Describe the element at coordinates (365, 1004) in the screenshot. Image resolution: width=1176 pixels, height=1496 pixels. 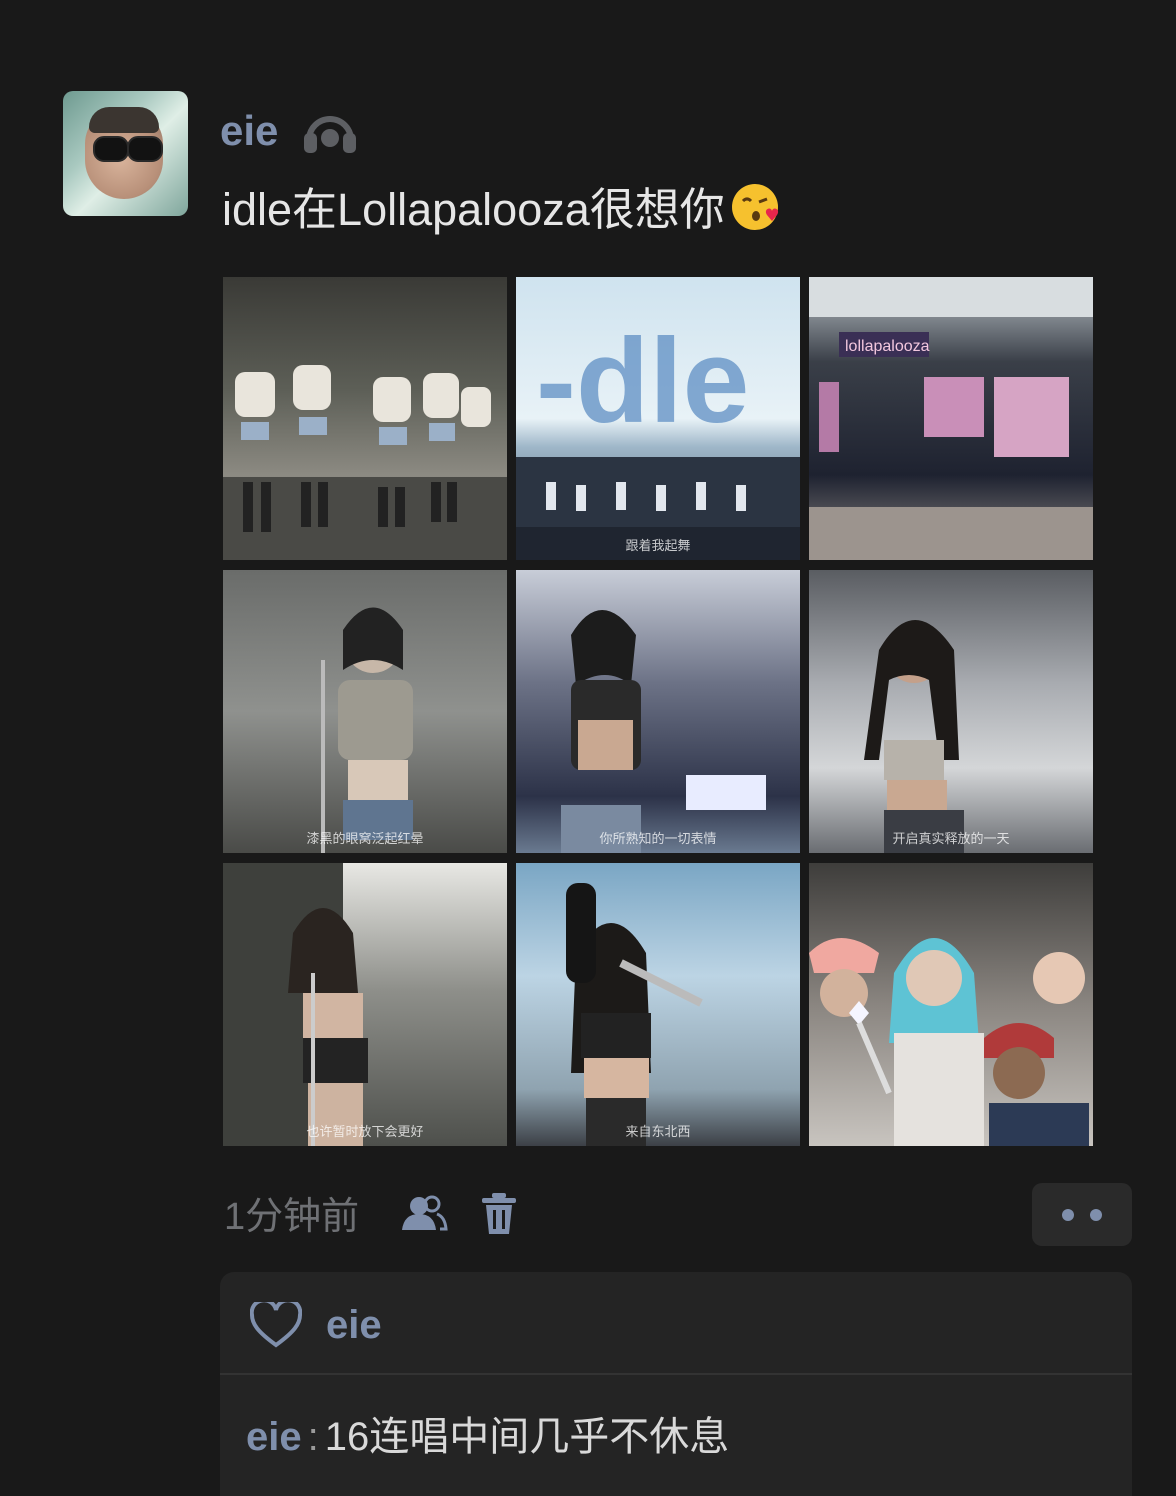
I see `photo-singer-4: 也许暂时放下会更好` at that location.